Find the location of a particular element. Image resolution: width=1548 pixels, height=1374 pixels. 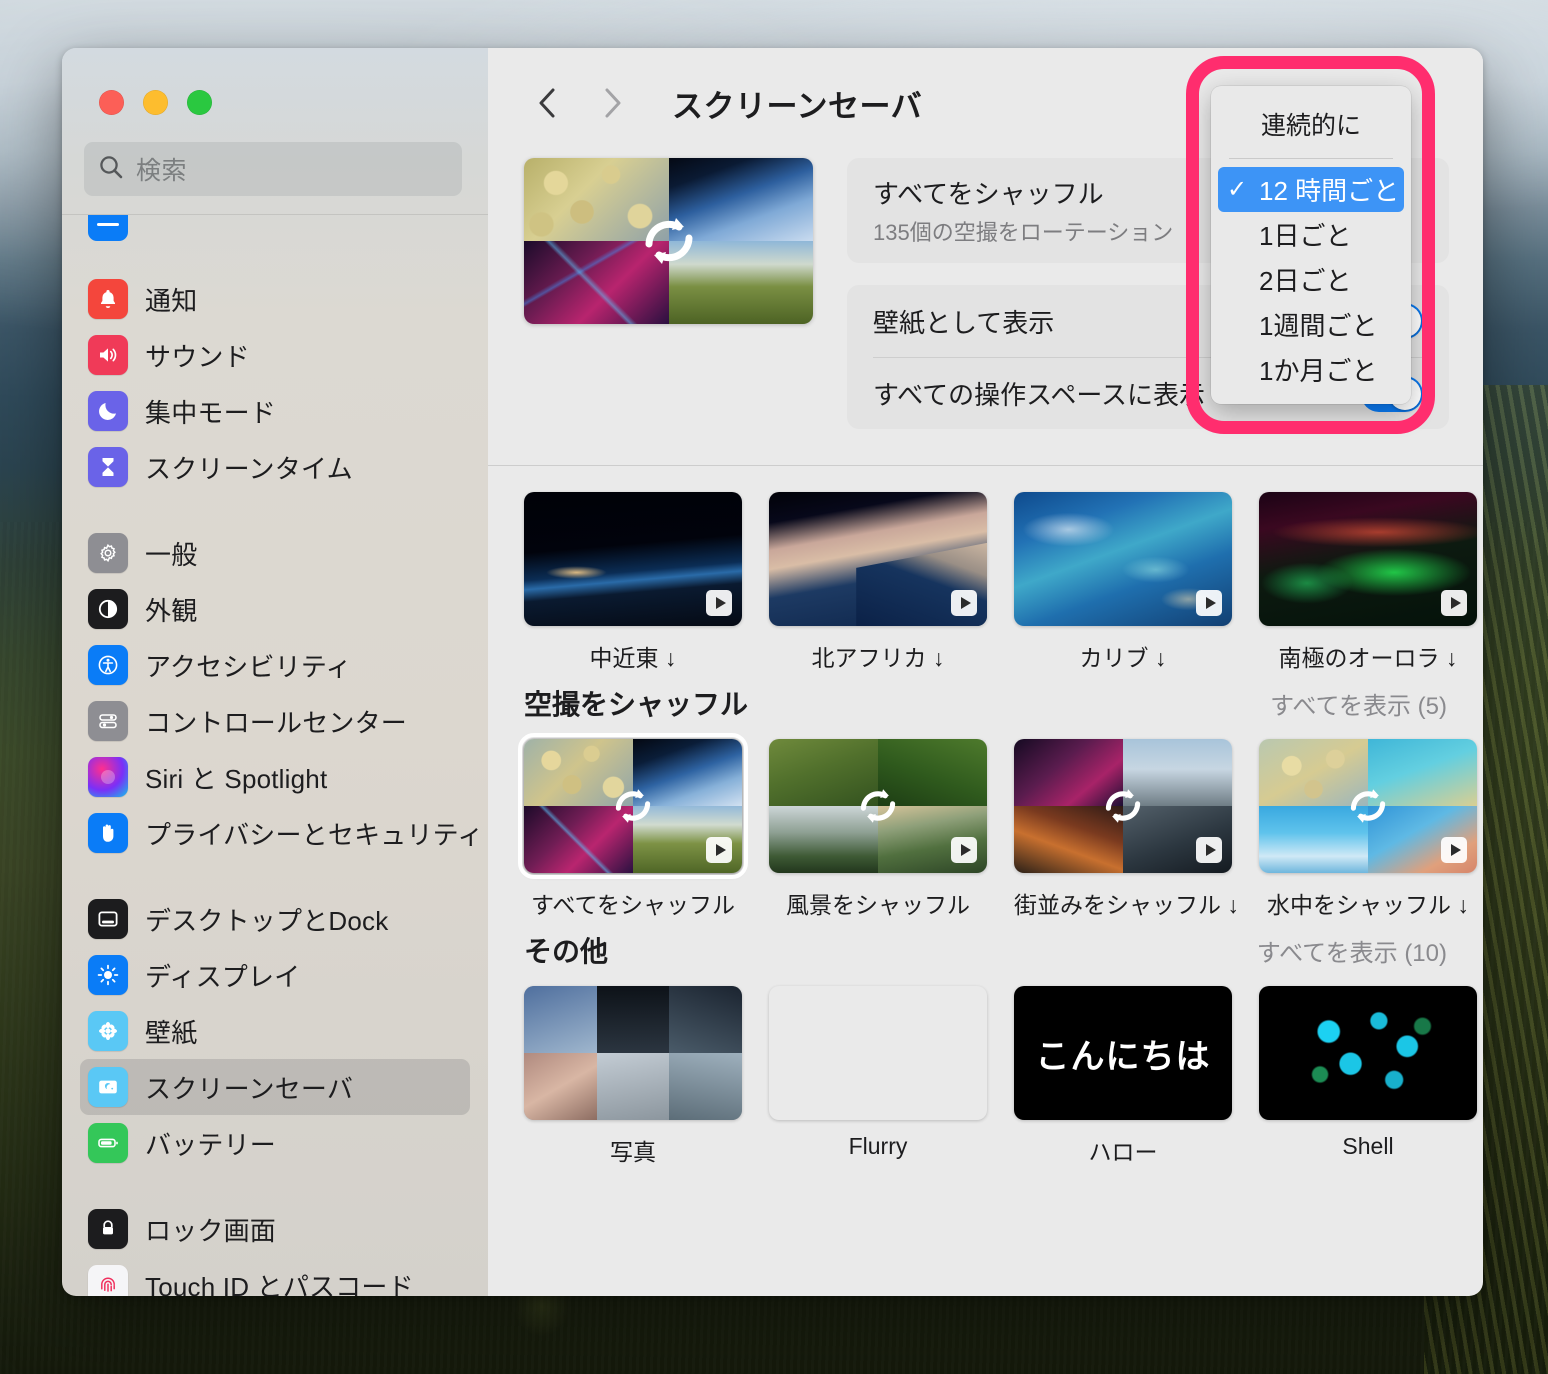

sidebar-item-appearance: 外観 is located at coordinates (275, 609).